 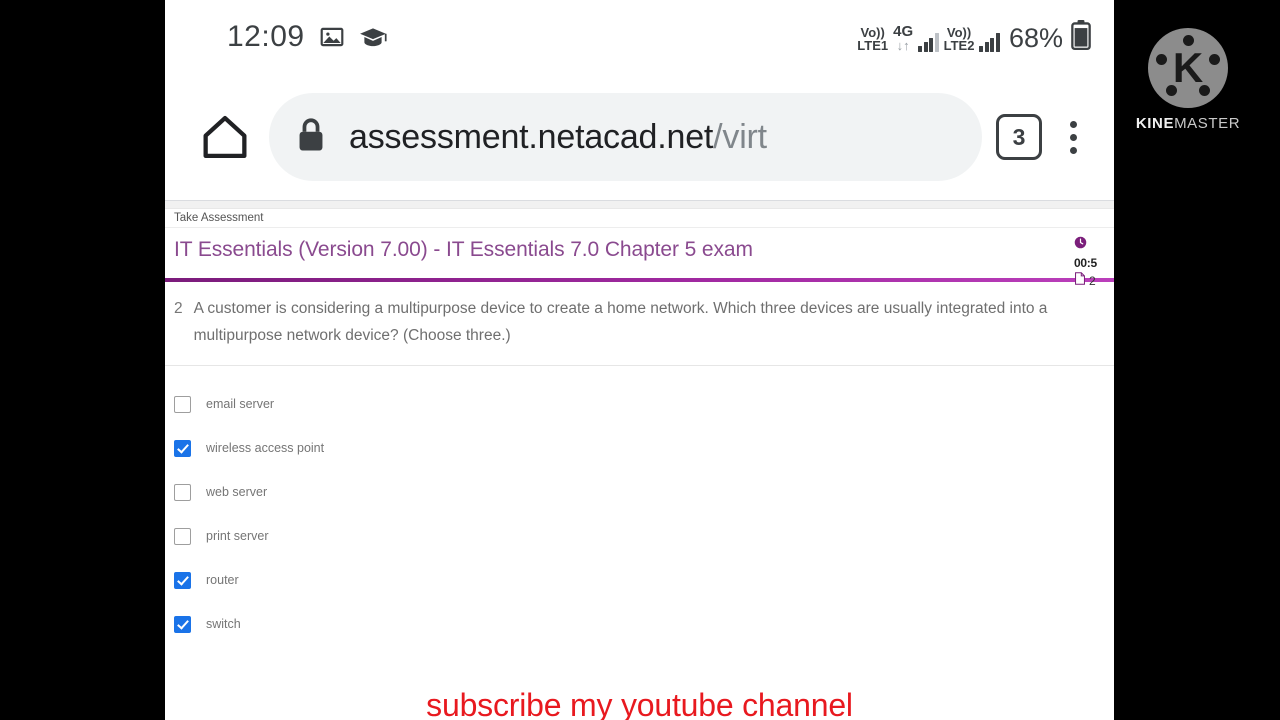 I want to click on tab-count-button: 3, so click(x=1019, y=137).